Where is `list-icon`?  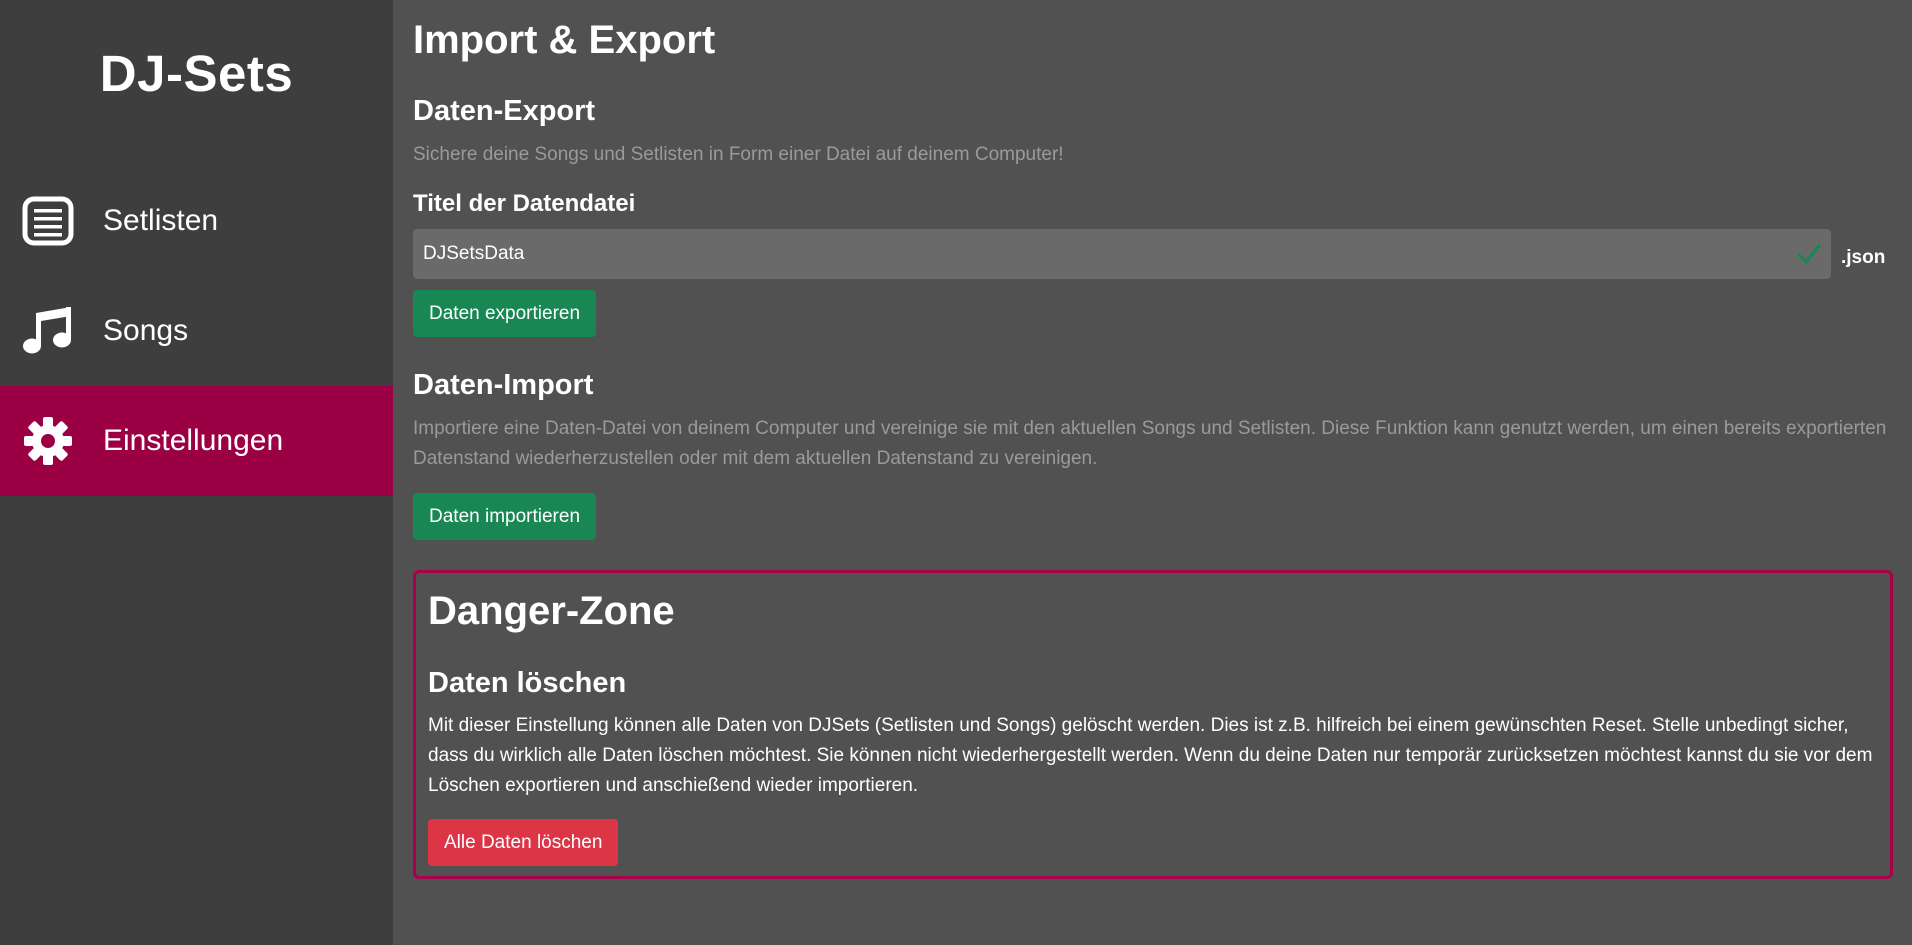
list-icon is located at coordinates (48, 221).